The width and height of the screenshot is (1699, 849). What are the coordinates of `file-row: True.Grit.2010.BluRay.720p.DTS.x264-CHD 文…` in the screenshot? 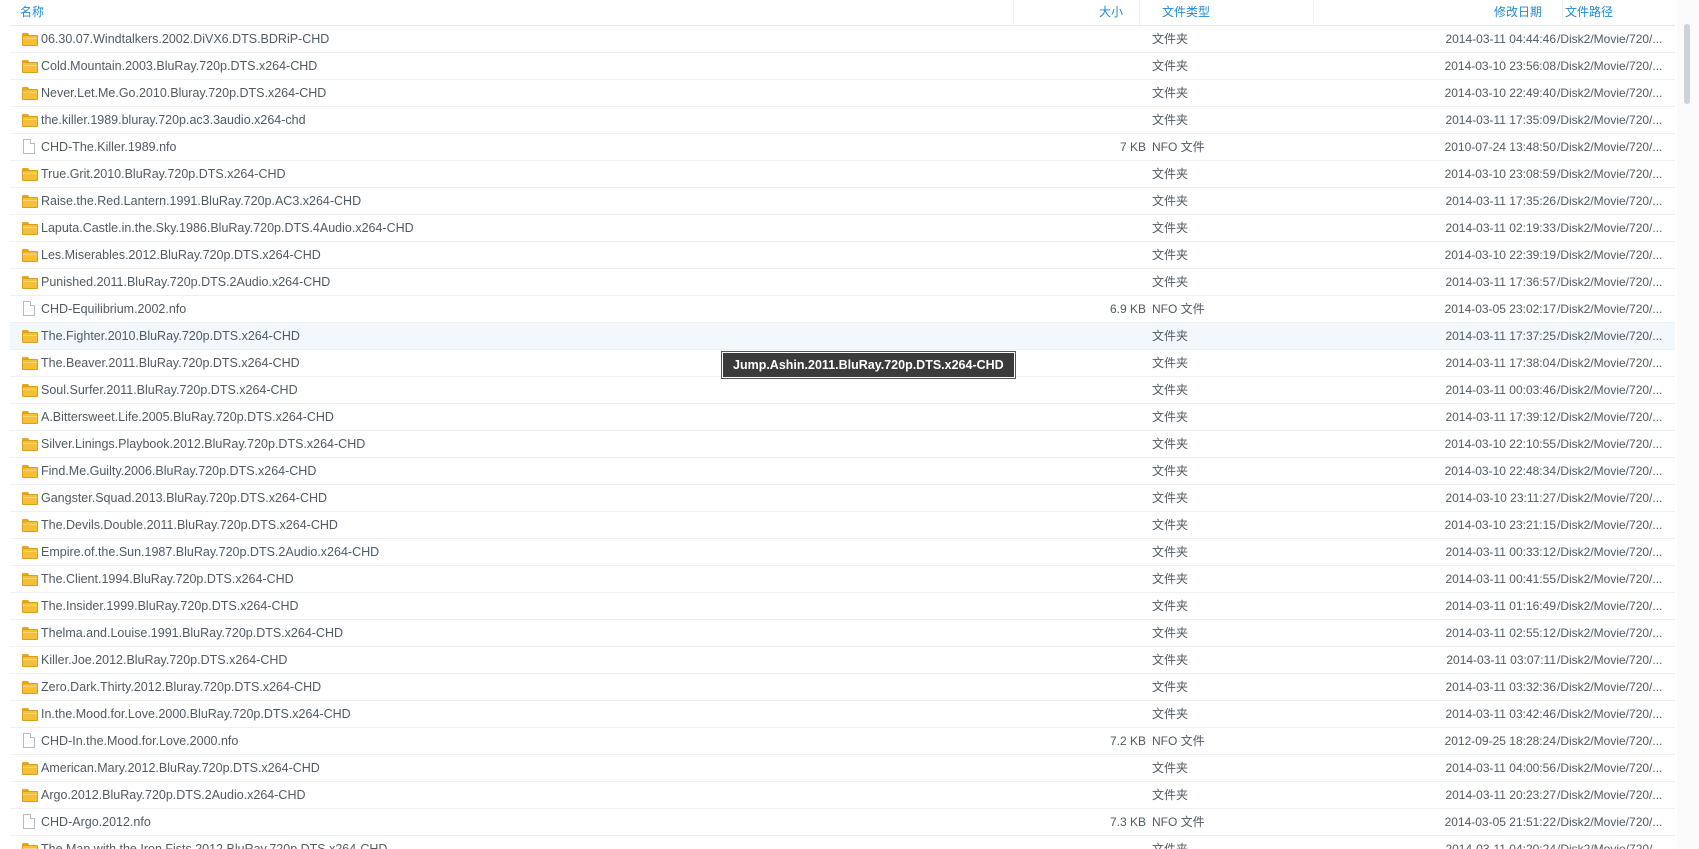 It's located at (842, 174).